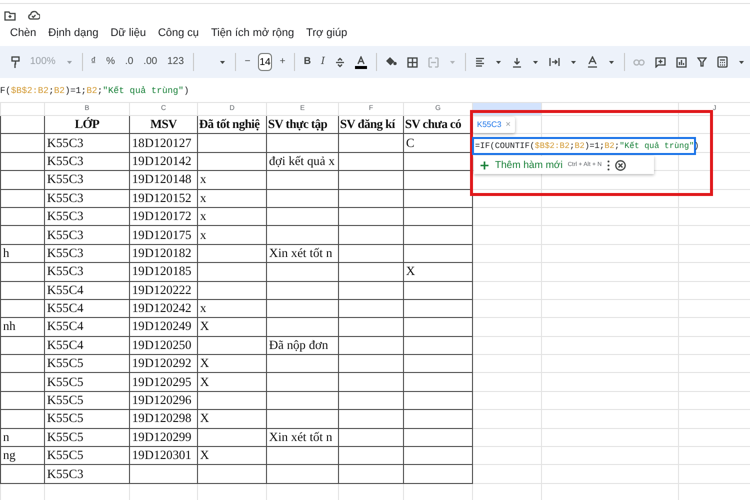 The image size is (750, 500). I want to click on menu-item: Dữ liệu, so click(128, 33).